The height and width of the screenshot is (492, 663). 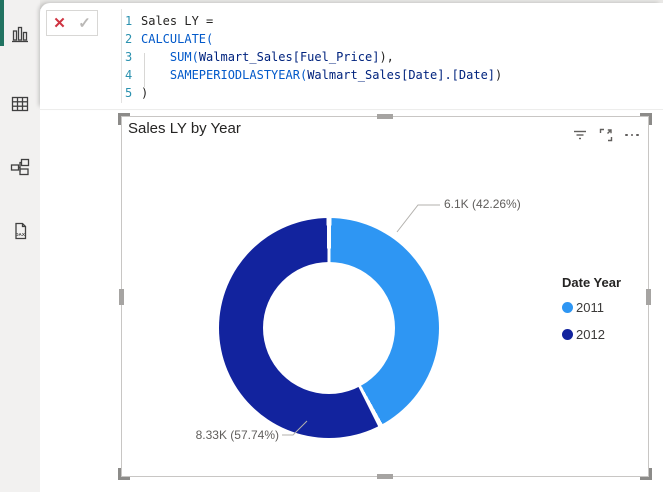 I want to click on legend-item-2012: 2012, so click(x=605, y=334).